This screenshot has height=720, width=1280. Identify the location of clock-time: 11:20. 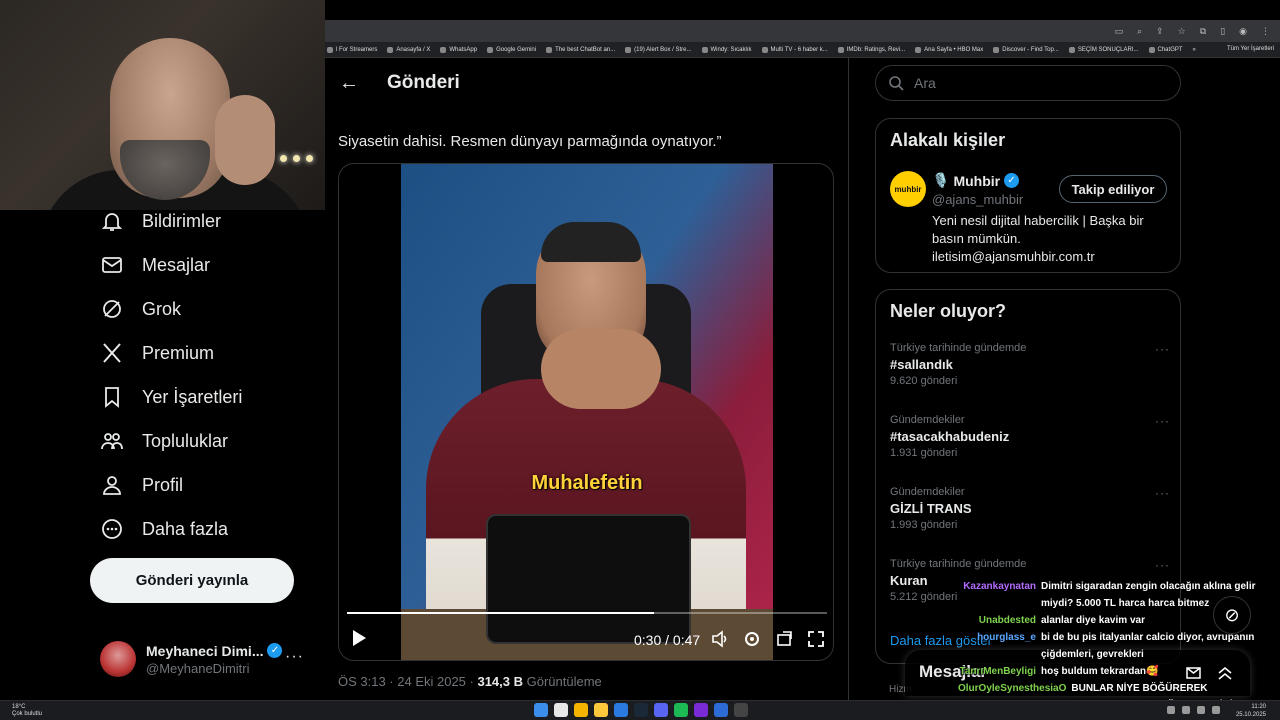
(1258, 707).